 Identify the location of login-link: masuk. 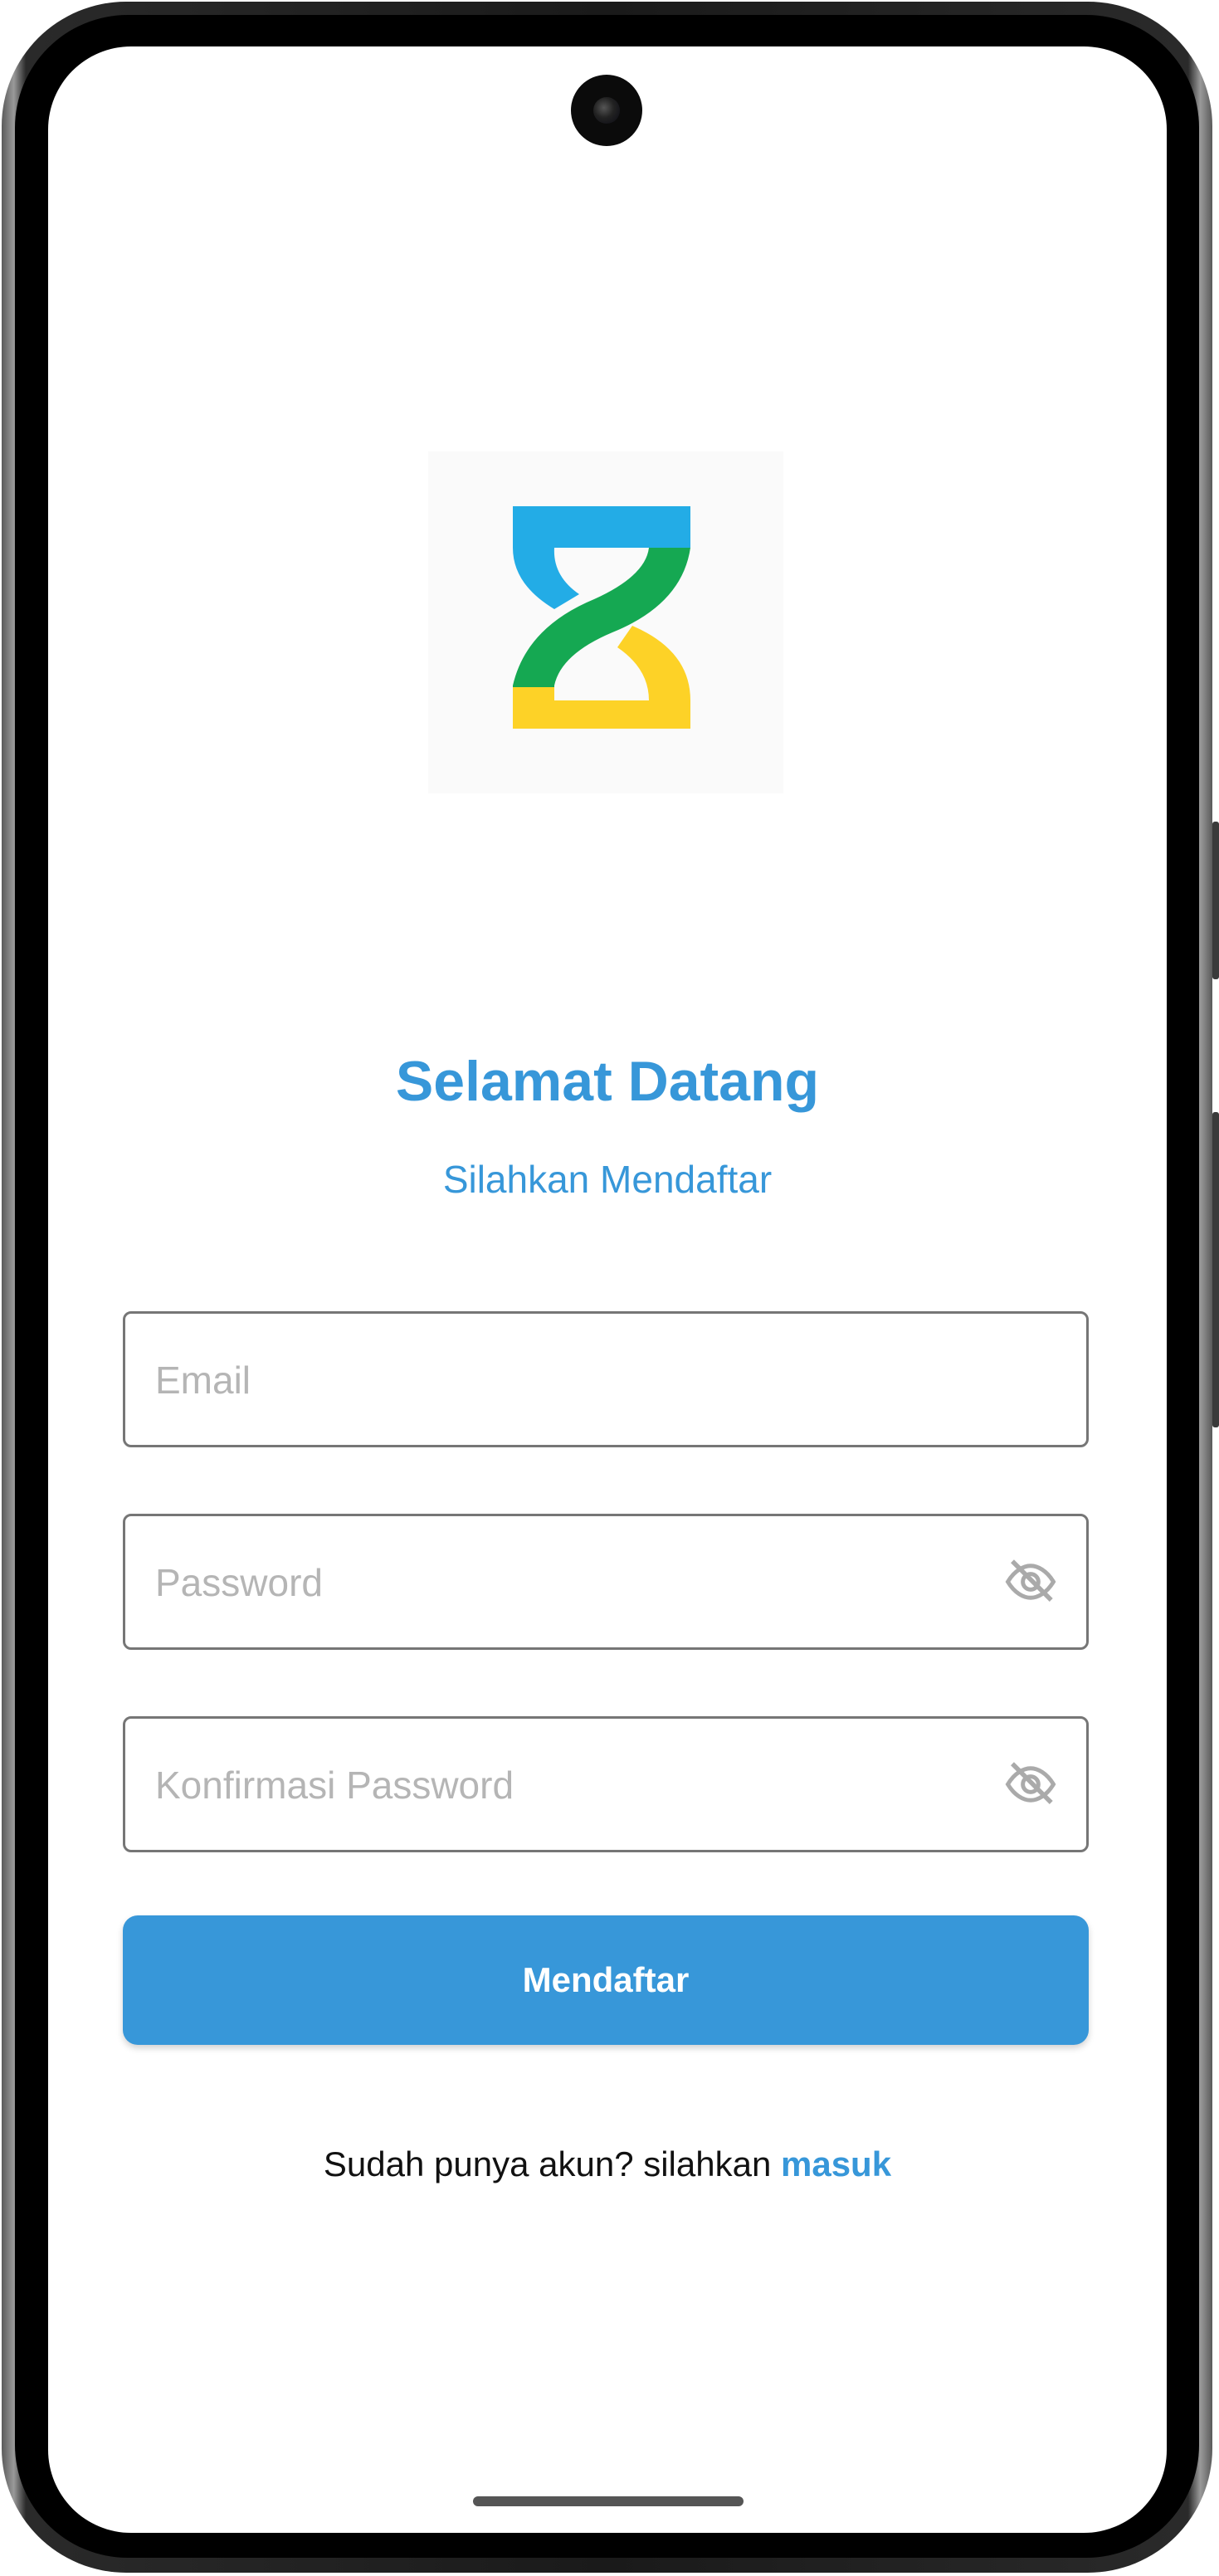
(836, 2164).